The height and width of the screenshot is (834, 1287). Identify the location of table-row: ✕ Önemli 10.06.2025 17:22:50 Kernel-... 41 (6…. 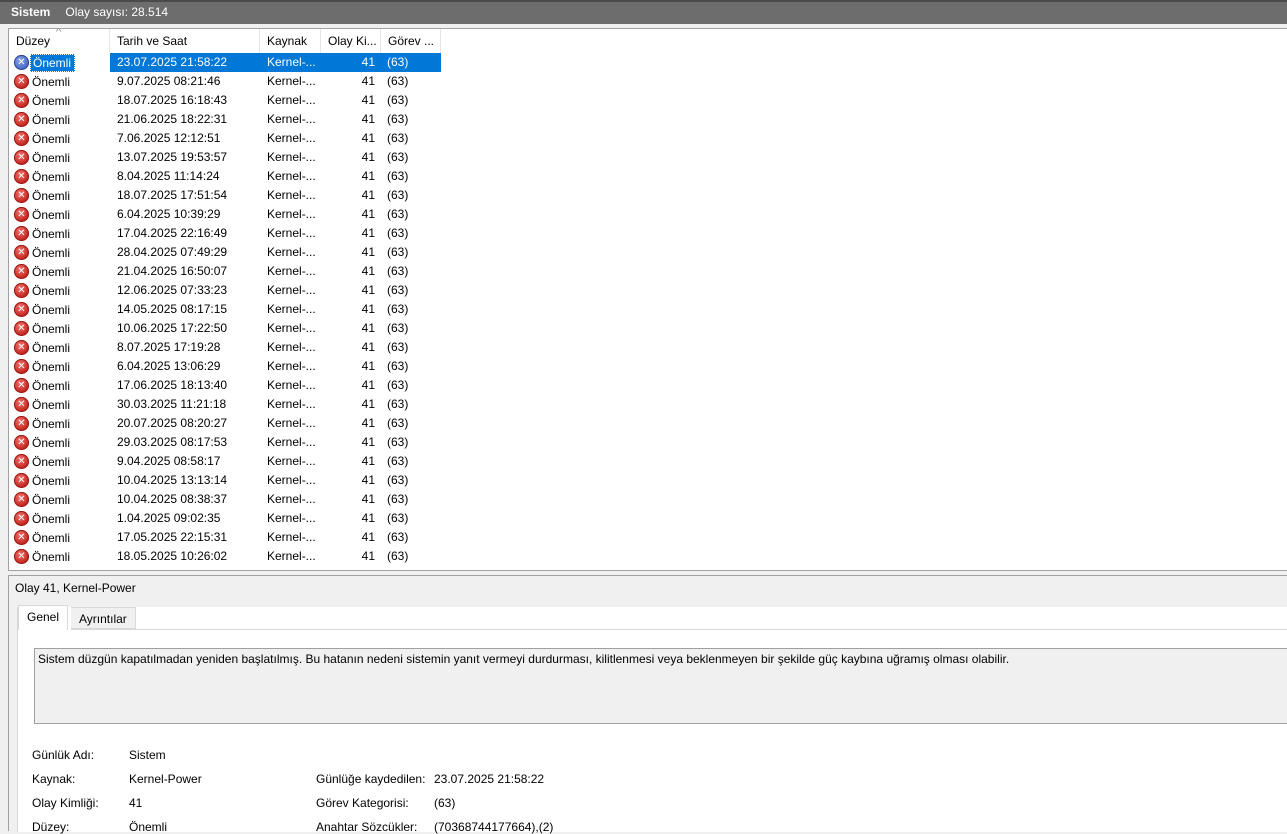
(225, 328).